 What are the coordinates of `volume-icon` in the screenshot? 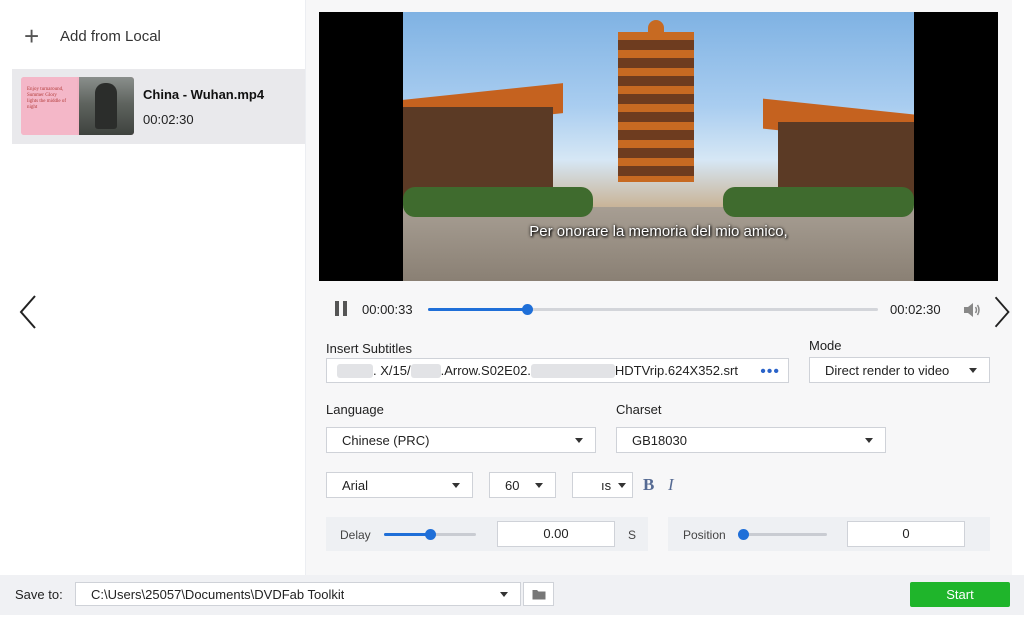 It's located at (972, 310).